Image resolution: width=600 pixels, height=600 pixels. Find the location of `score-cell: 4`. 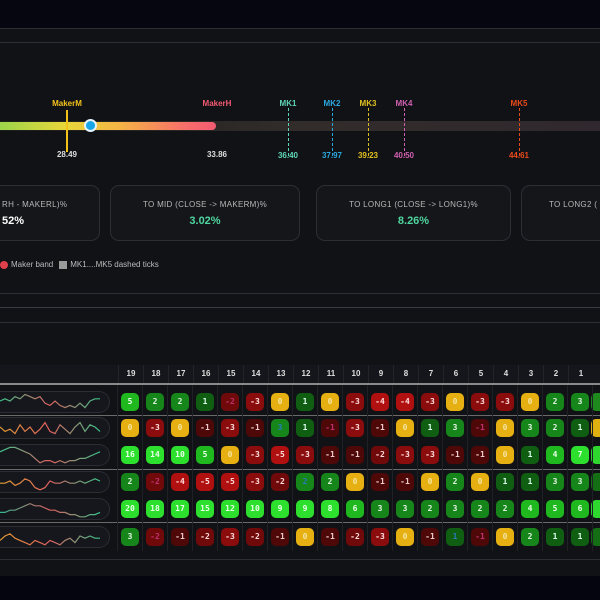

score-cell: 4 is located at coordinates (555, 455).